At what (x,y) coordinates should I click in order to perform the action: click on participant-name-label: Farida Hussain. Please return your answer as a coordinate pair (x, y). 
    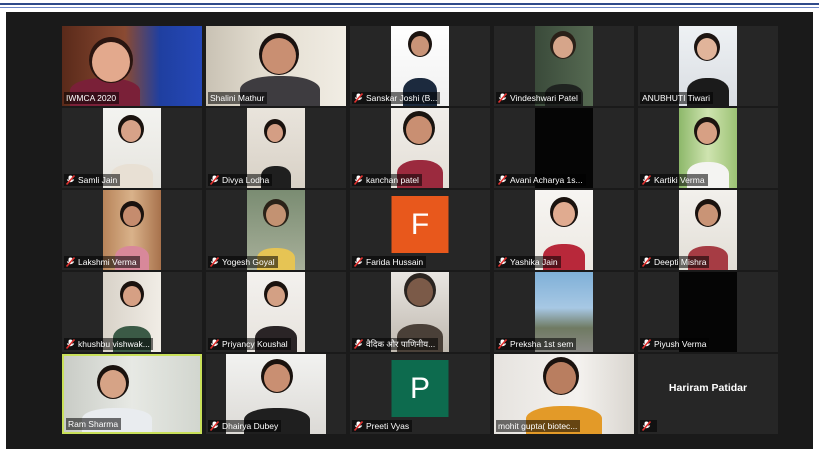
    Looking at the image, I should click on (389, 262).